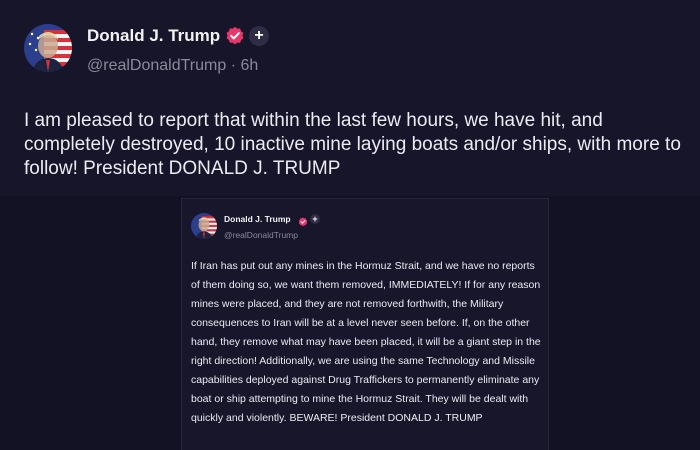  Describe the element at coordinates (173, 65) in the screenshot. I see `handle-and-time: @realDonaldTrump · 6h` at that location.